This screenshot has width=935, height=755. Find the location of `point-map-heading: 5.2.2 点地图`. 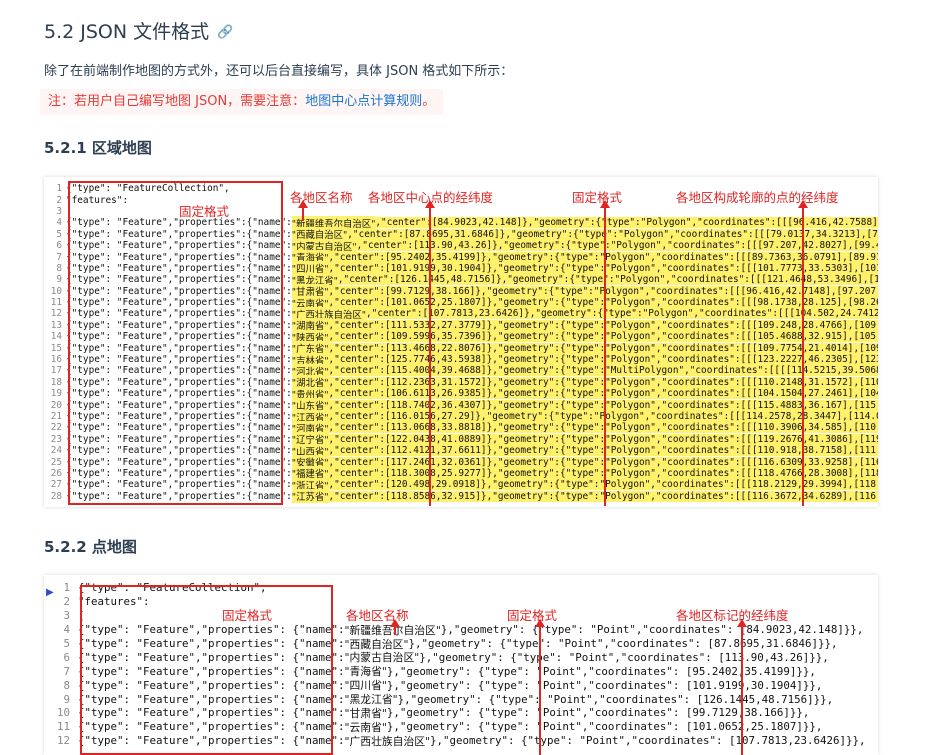

point-map-heading: 5.2.2 点地图 is located at coordinates (90, 547).